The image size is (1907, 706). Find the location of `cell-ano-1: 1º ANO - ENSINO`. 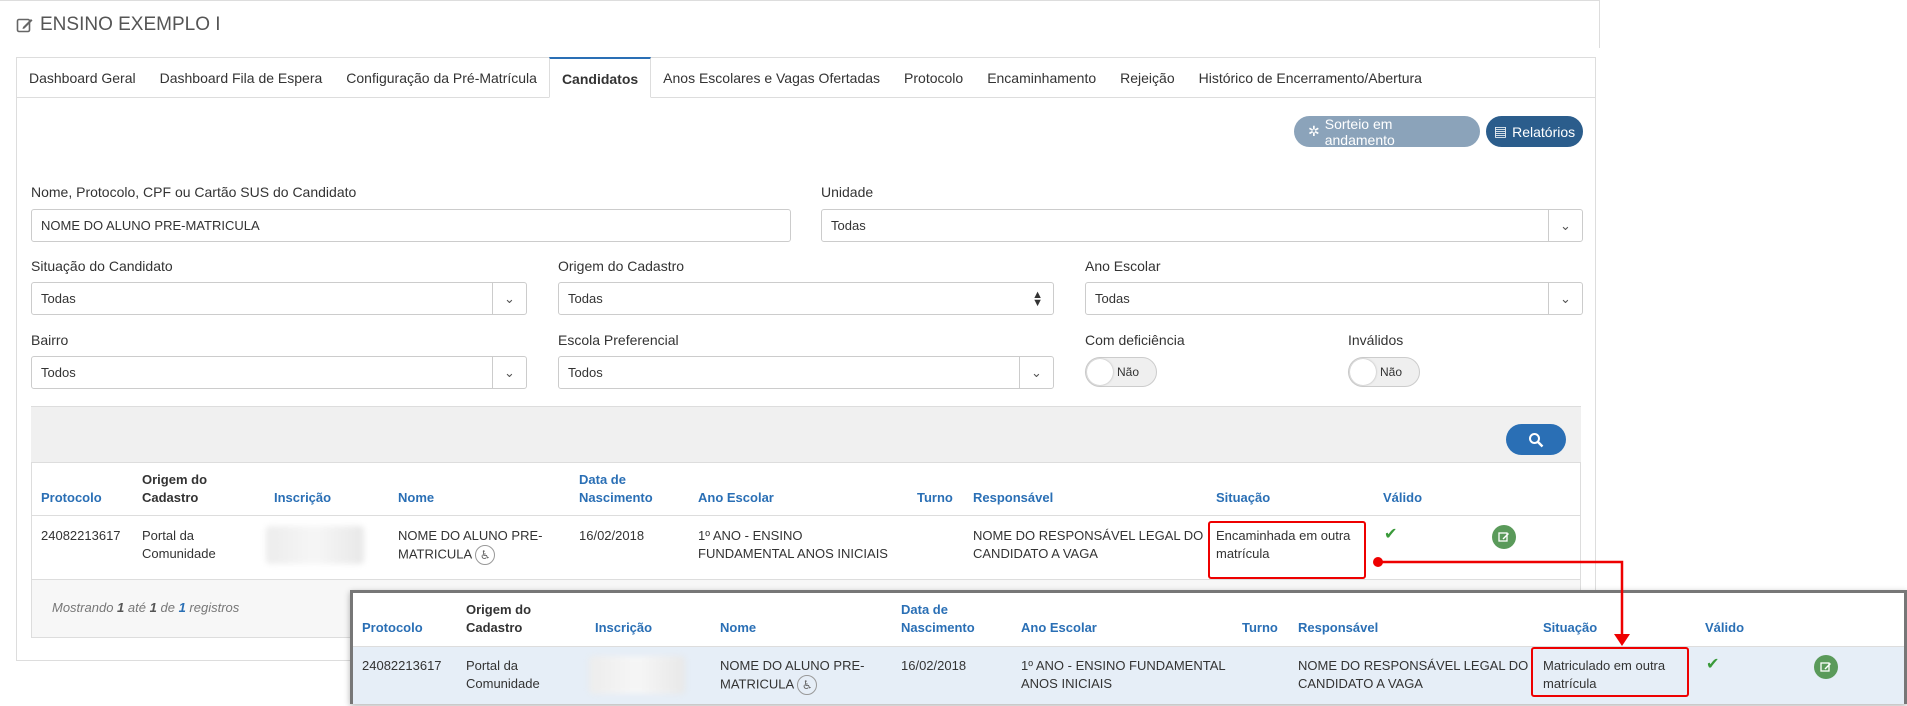

cell-ano-1: 1º ANO - ENSINO is located at coordinates (750, 535).